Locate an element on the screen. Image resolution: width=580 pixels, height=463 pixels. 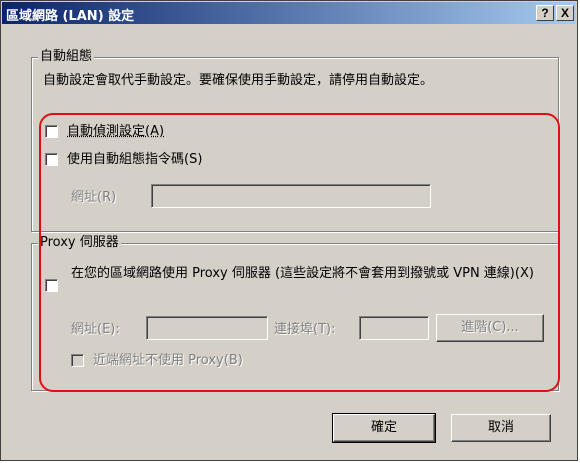
auto-config-group-label: 自動組態 is located at coordinates (66, 56).